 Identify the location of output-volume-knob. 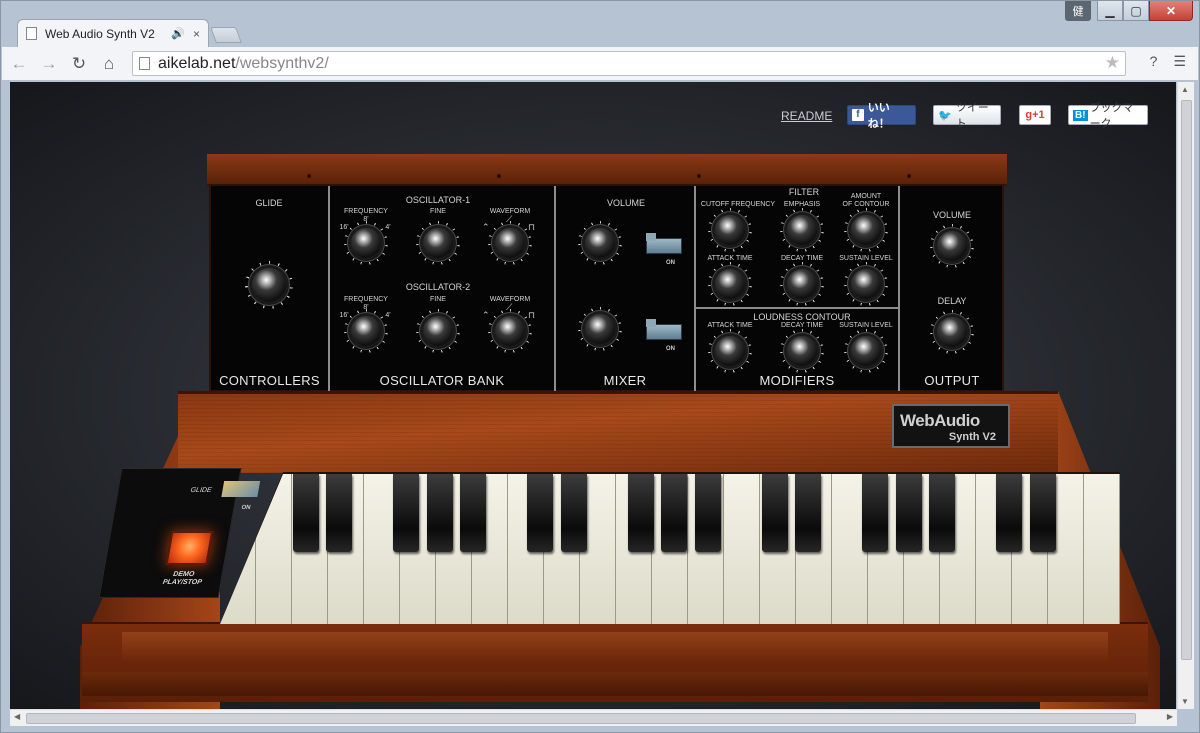
(952, 246).